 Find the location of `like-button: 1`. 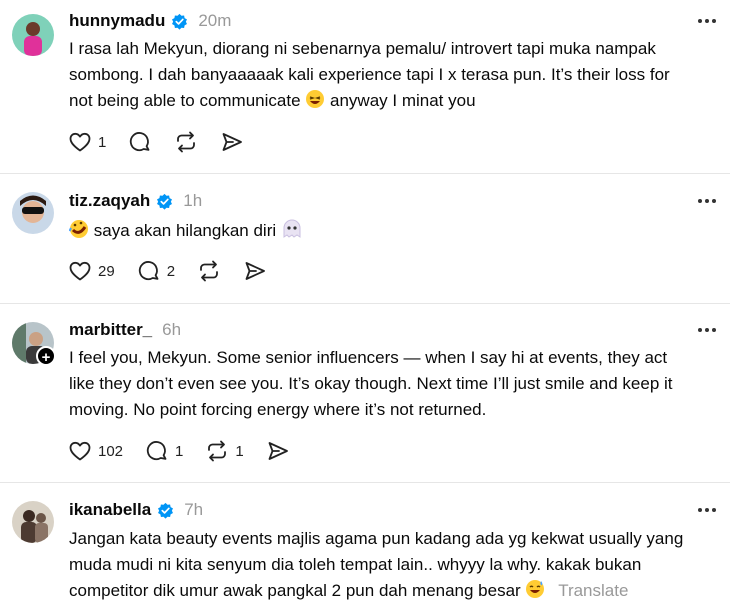

like-button: 1 is located at coordinates (87, 142).